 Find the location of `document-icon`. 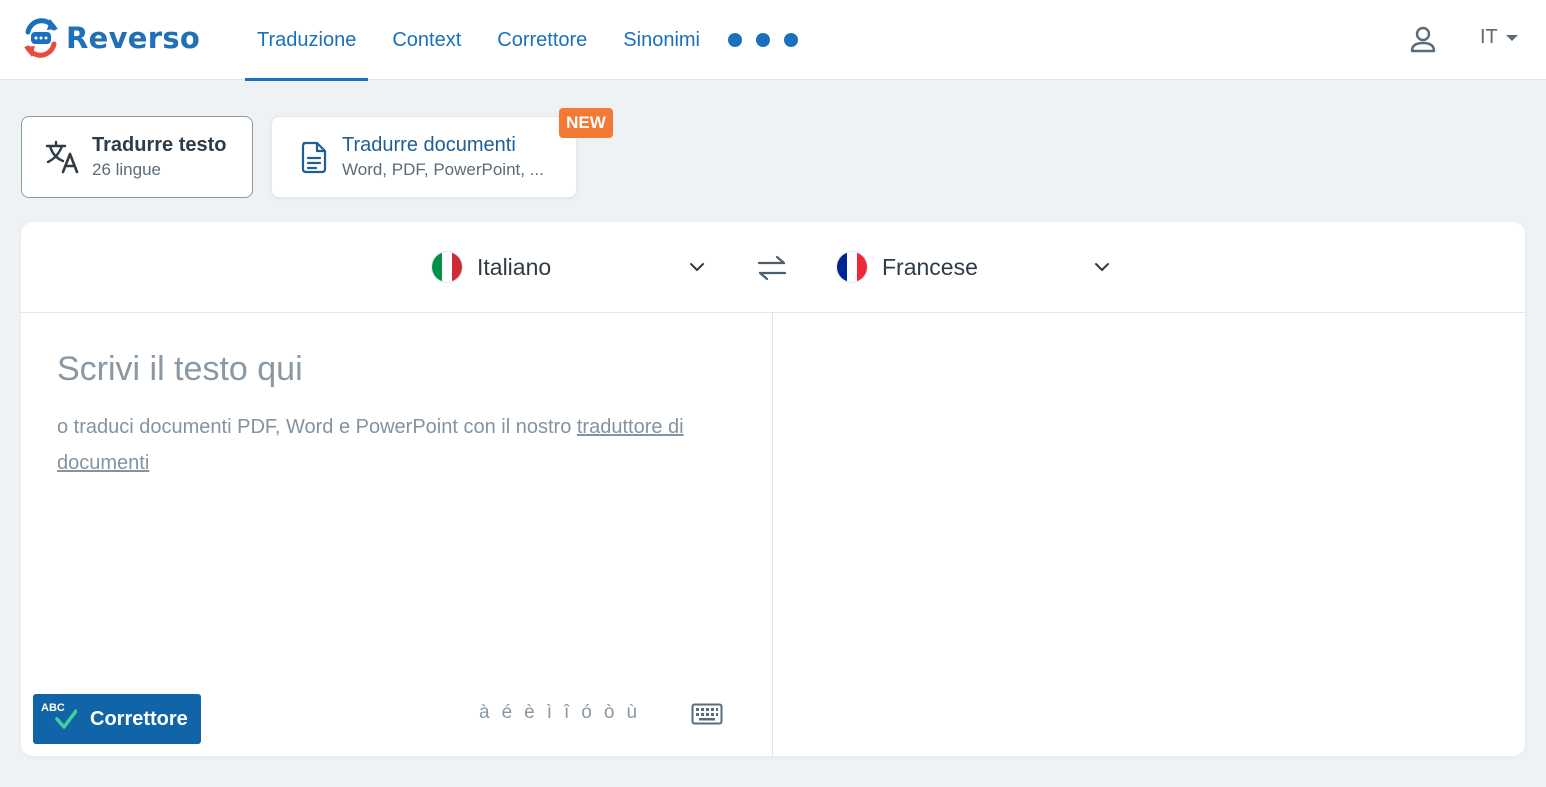

document-icon is located at coordinates (314, 157).